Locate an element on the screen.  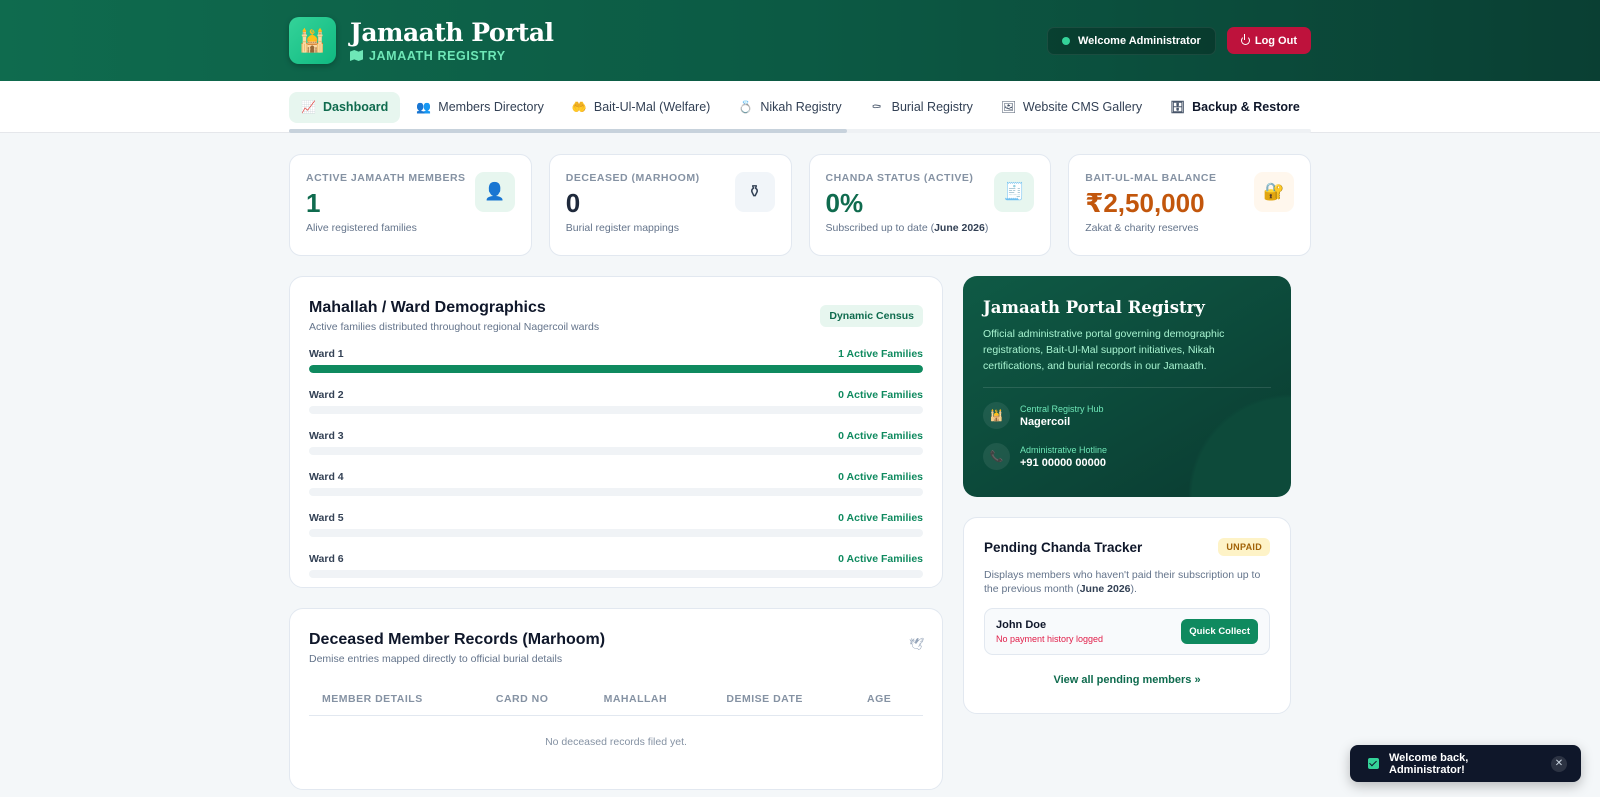
brand: 🕌 Jamaath Portal JAMAATH REGISTRY is located at coordinates (421, 40).